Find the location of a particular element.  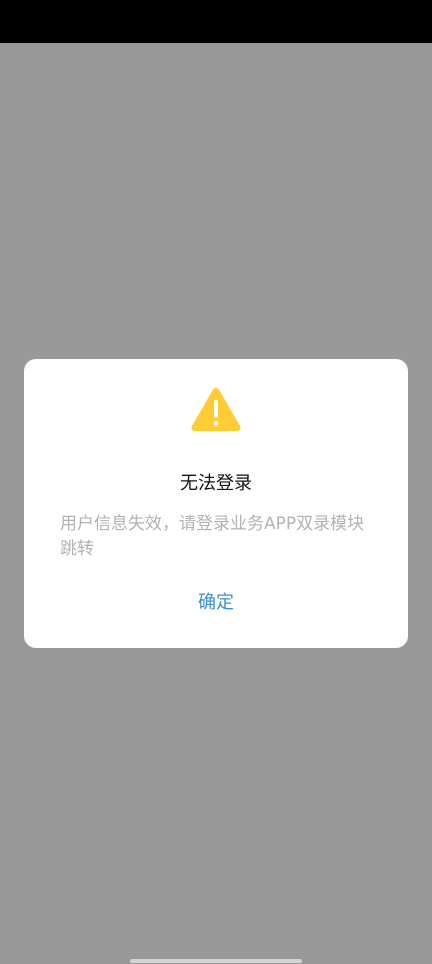

home-indicator is located at coordinates (216, 961).